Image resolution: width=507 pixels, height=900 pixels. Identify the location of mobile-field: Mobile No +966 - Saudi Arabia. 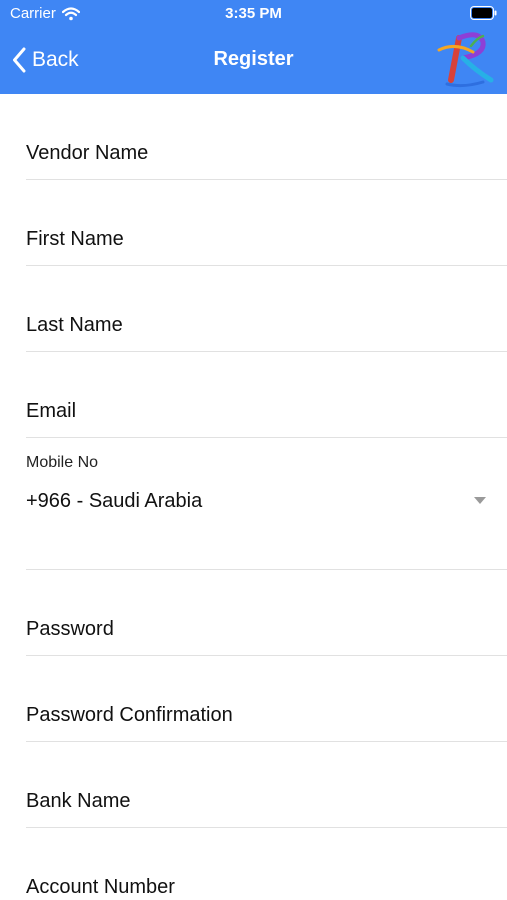
(266, 504).